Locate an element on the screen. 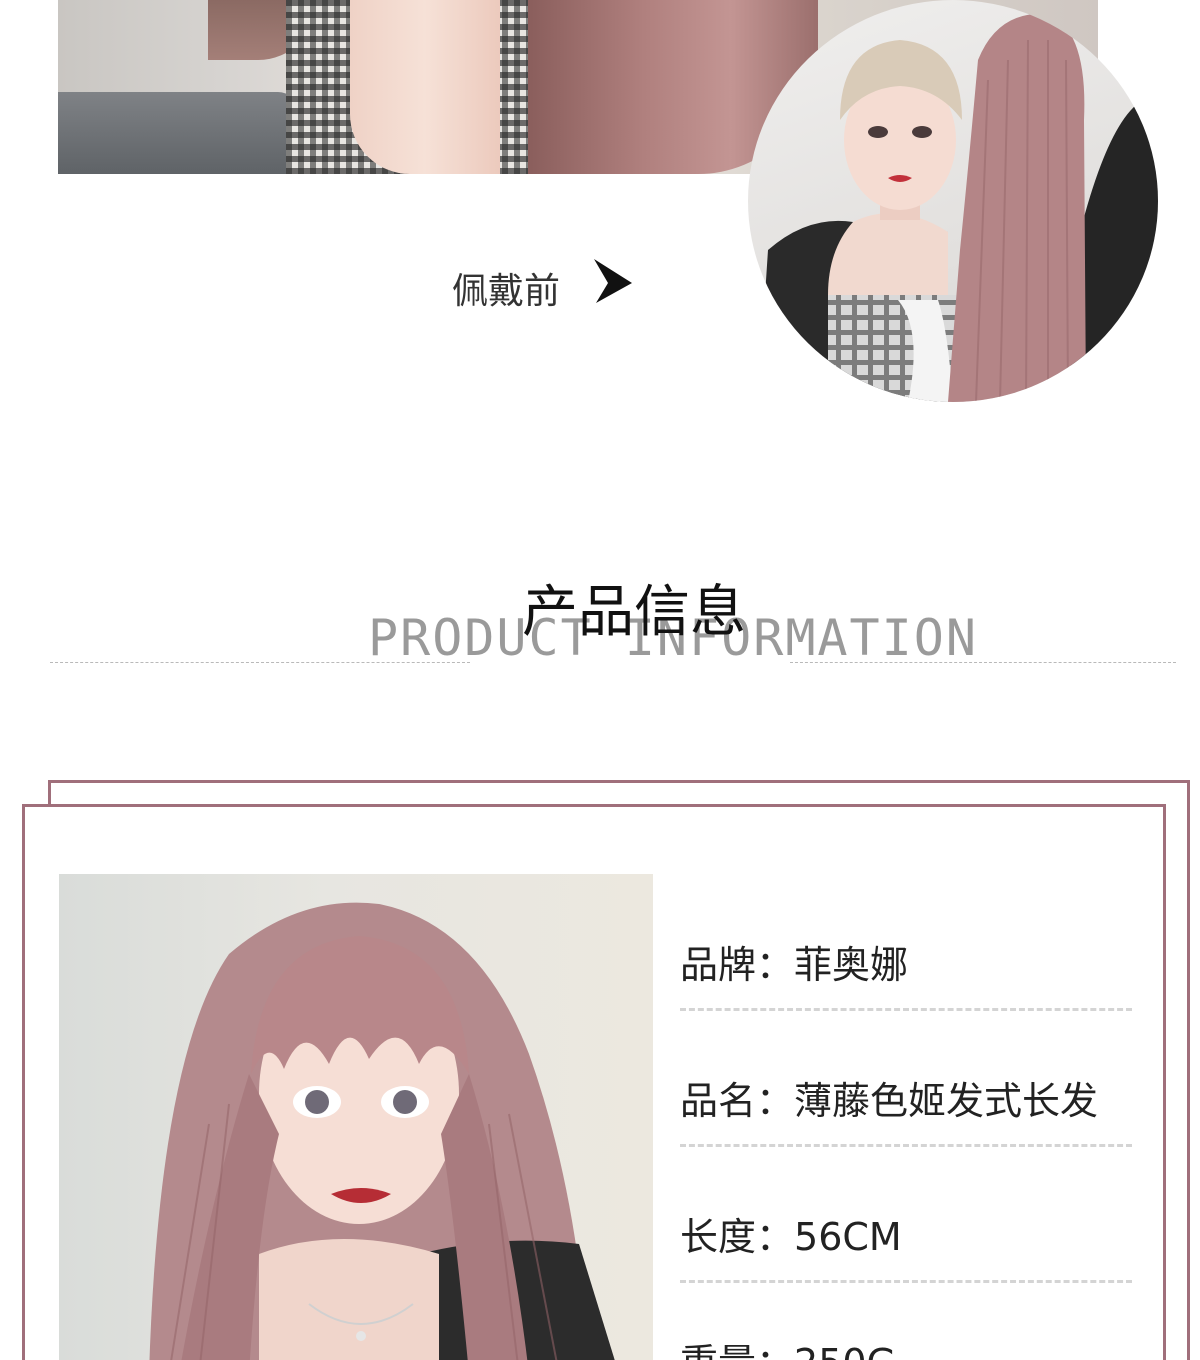 This screenshot has height=1360, width=1200. spec-value: 250G is located at coordinates (845, 1350).